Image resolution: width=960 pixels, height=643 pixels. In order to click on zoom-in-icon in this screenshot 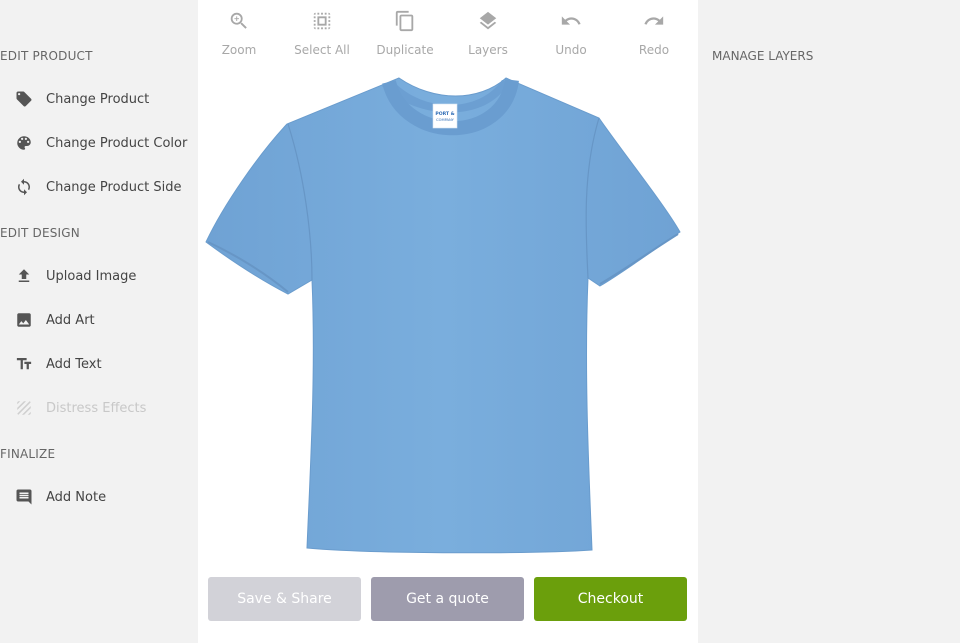, I will do `click(239, 21)`.